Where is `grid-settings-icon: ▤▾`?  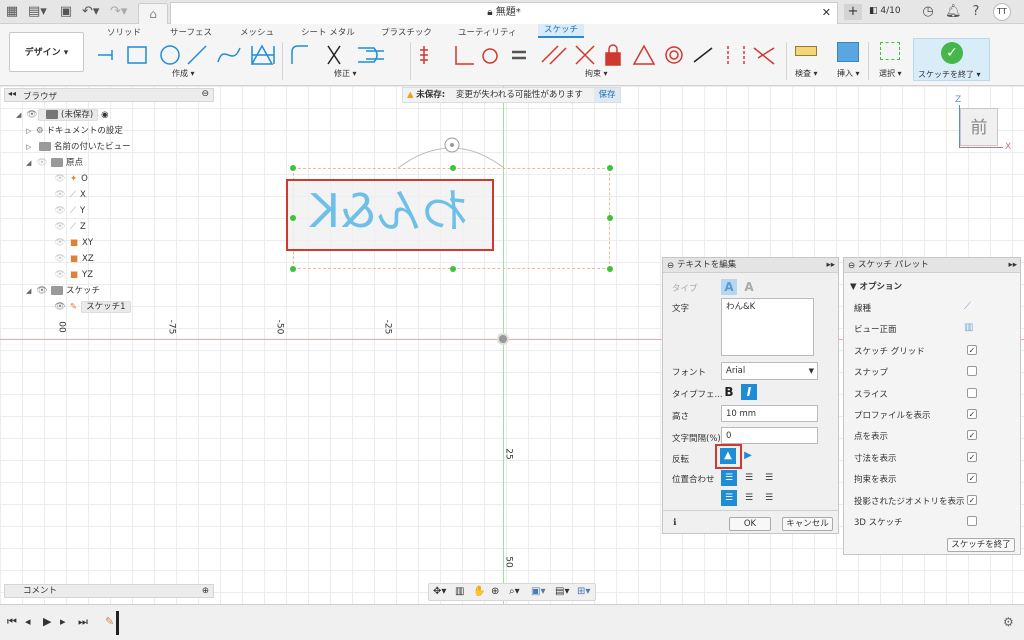
grid-settings-icon: ▤▾ is located at coordinates (562, 591).